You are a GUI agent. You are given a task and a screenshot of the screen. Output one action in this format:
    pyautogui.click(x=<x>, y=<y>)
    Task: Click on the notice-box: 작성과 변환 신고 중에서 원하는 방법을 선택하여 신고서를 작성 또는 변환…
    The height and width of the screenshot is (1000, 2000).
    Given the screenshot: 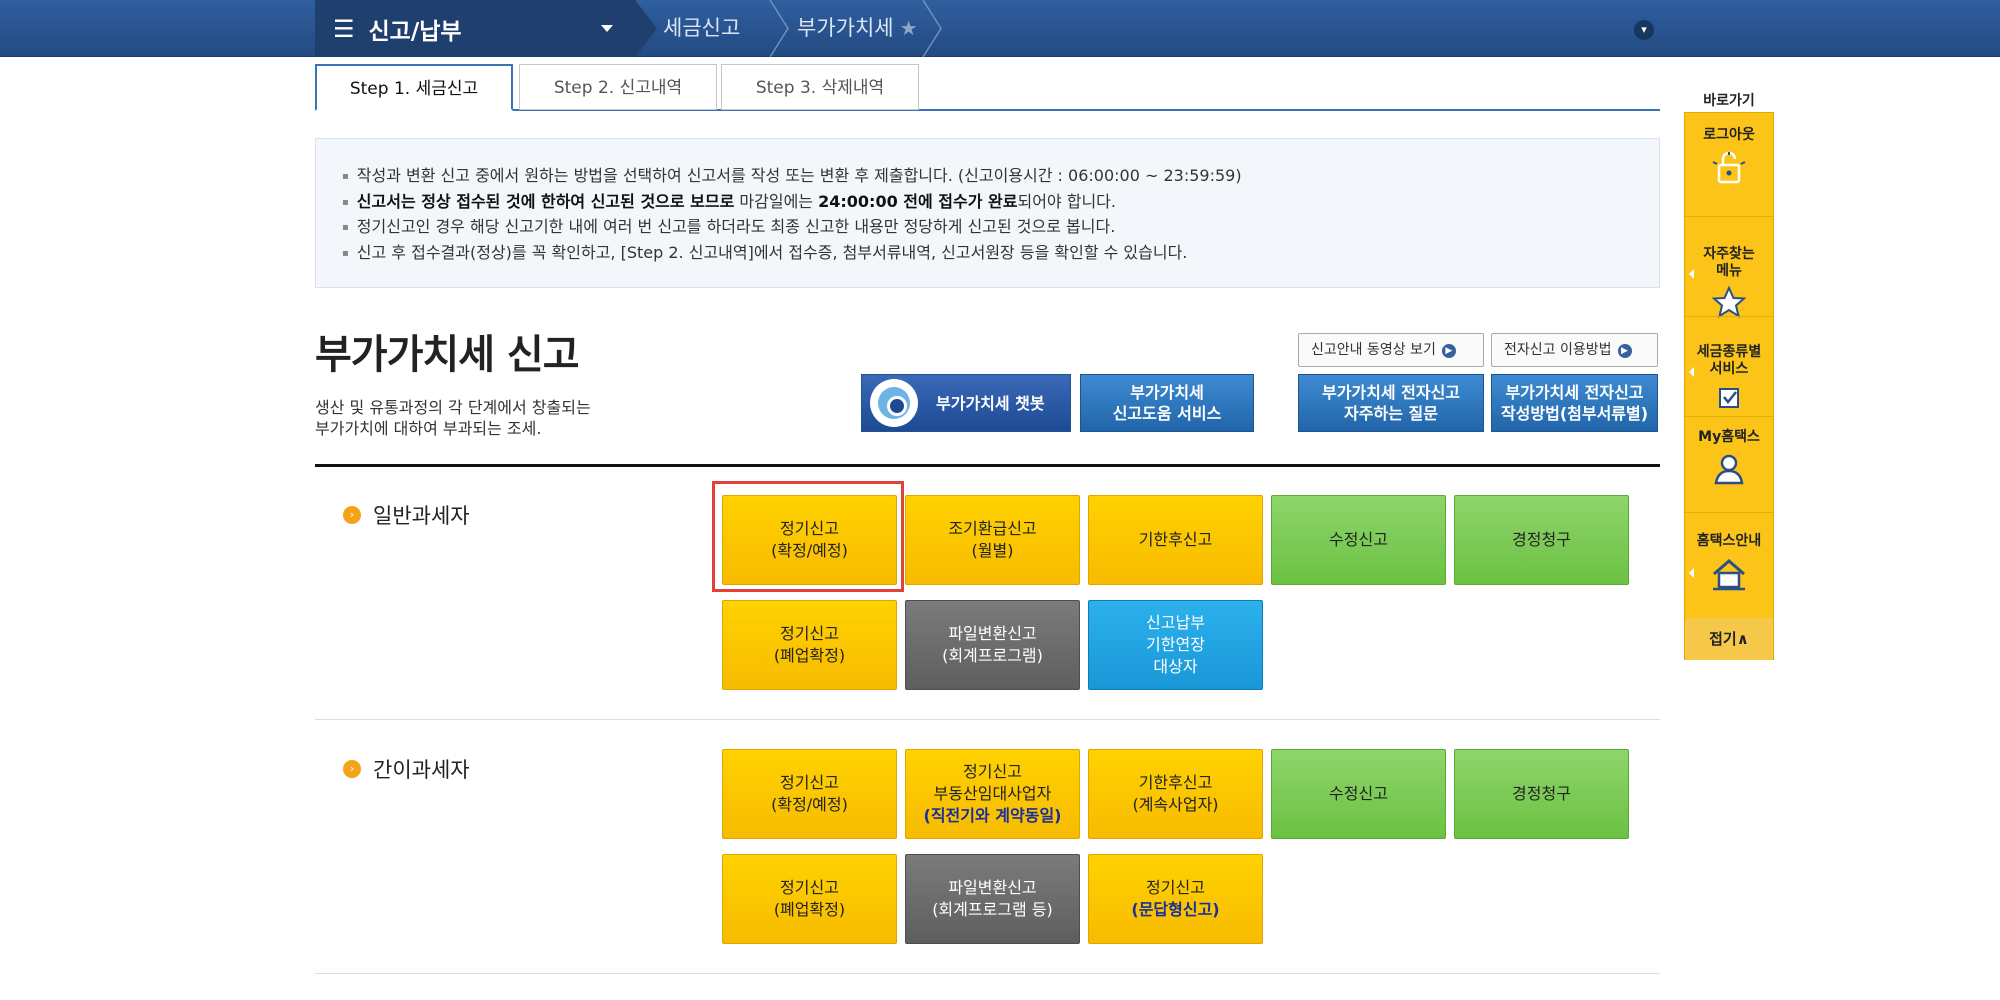 What is the action you would take?
    pyautogui.click(x=987, y=213)
    